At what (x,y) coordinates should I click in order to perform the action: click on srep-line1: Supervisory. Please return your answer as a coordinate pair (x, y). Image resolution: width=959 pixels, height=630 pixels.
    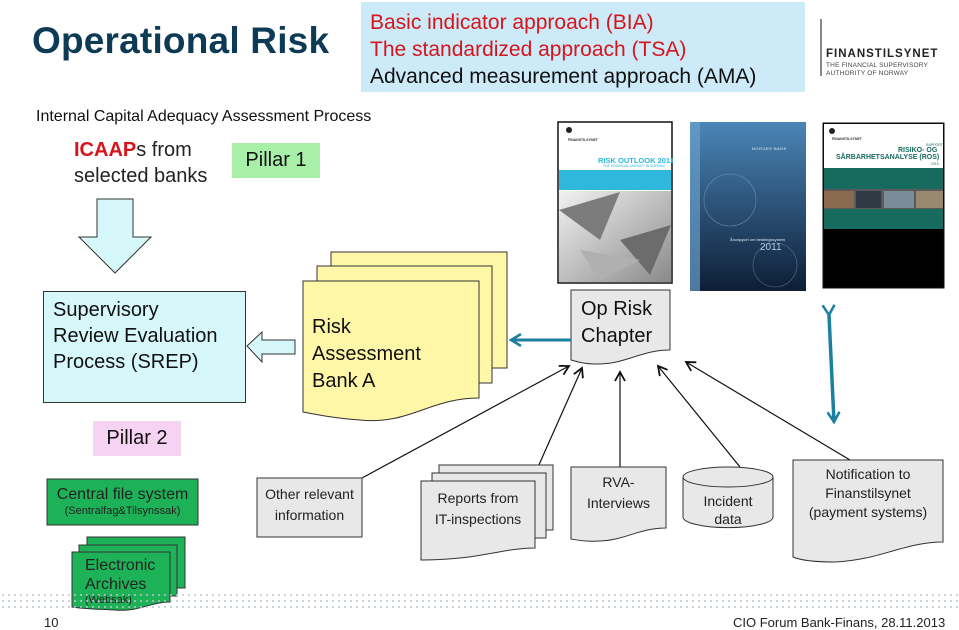
    Looking at the image, I should click on (106, 310).